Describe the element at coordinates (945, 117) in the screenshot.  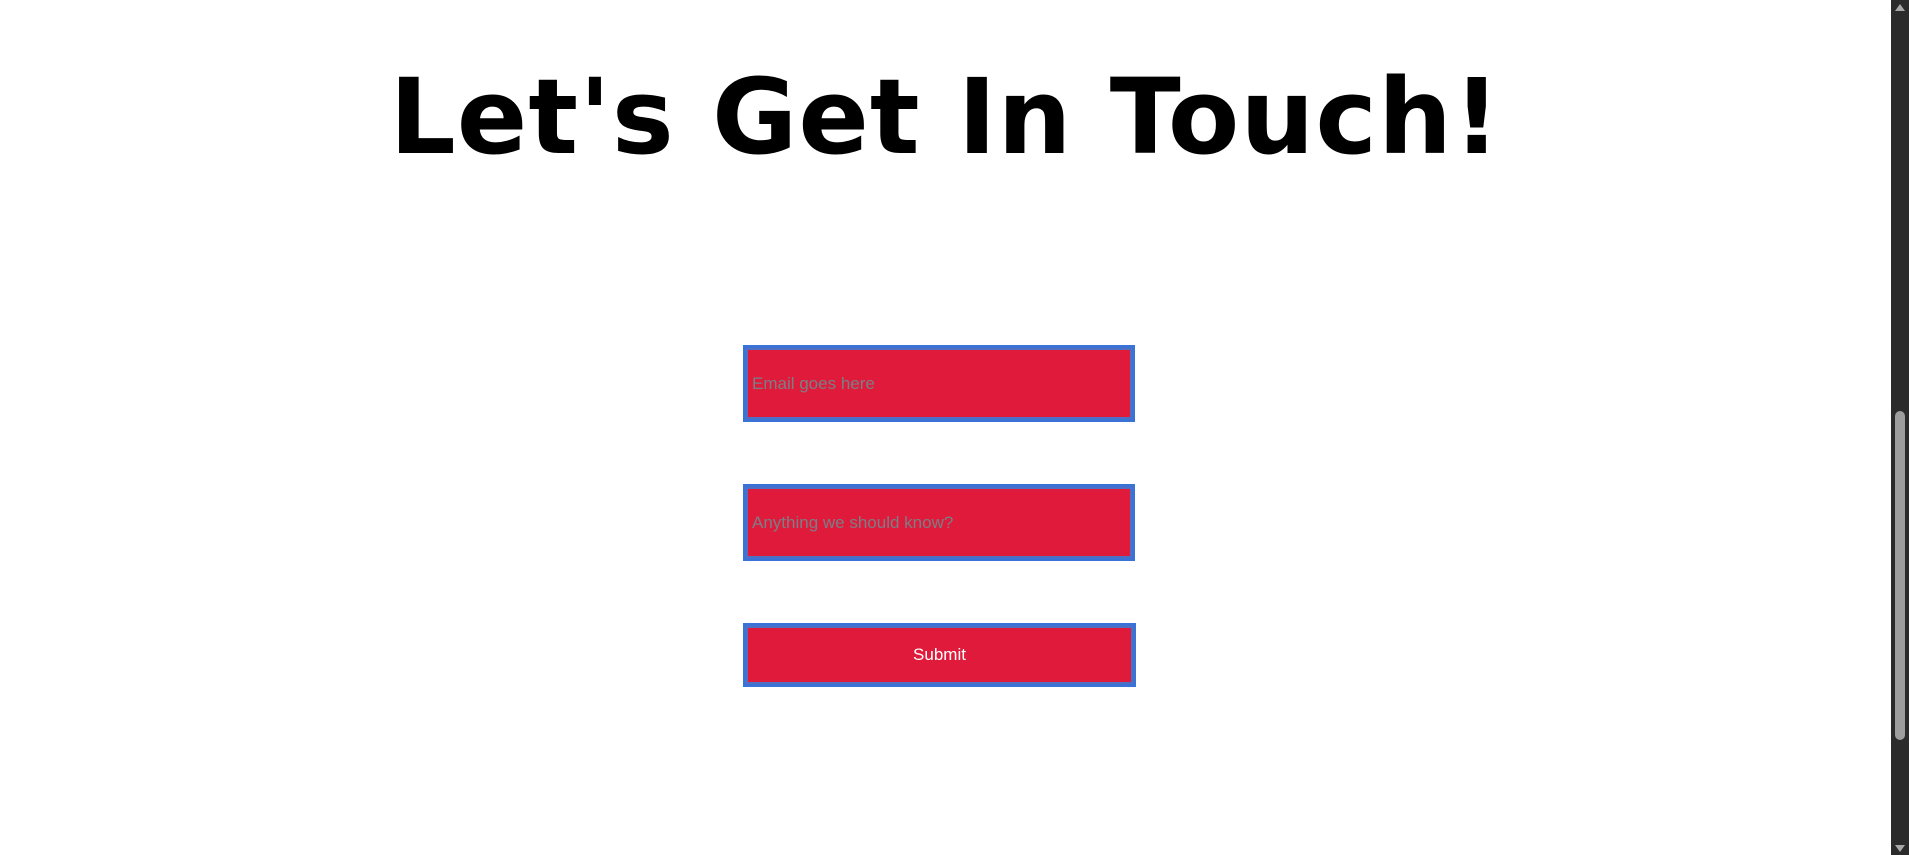
I see `page-title: Let's Get In Touch!` at that location.